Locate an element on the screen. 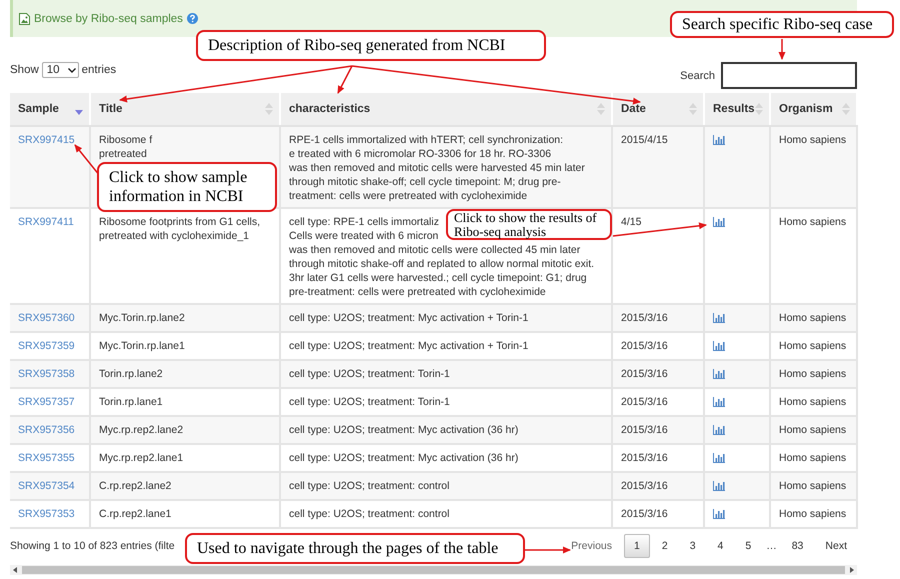  column-header: characteristics is located at coordinates (446, 109).